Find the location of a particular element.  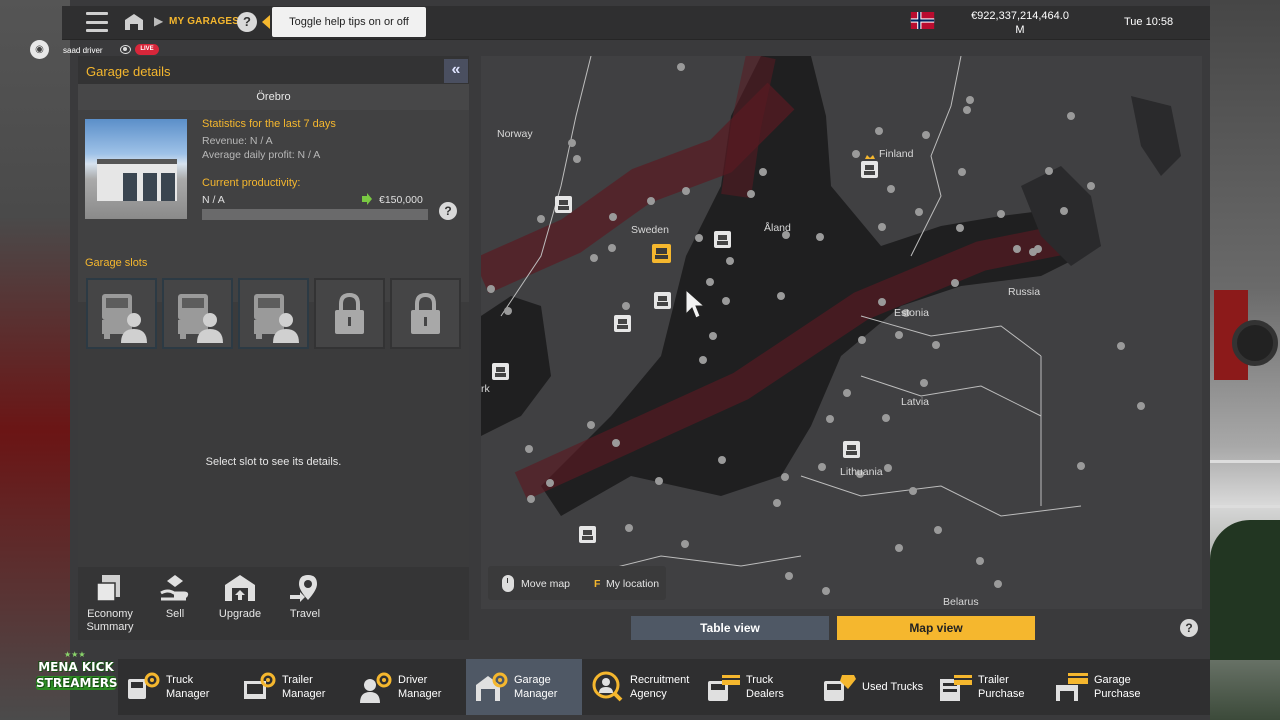

nav-driver-manager: Driver Manager is located at coordinates (408, 687).